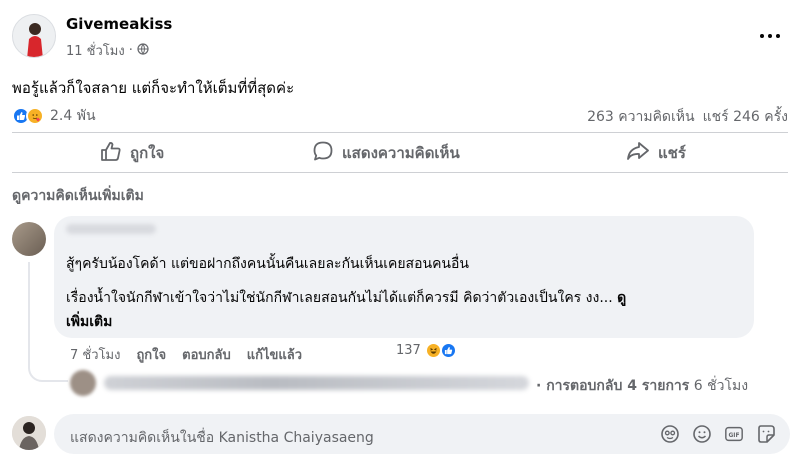 The image size is (800, 465). What do you see at coordinates (35, 116) in the screenshot?
I see `care-reaction-icon` at bounding box center [35, 116].